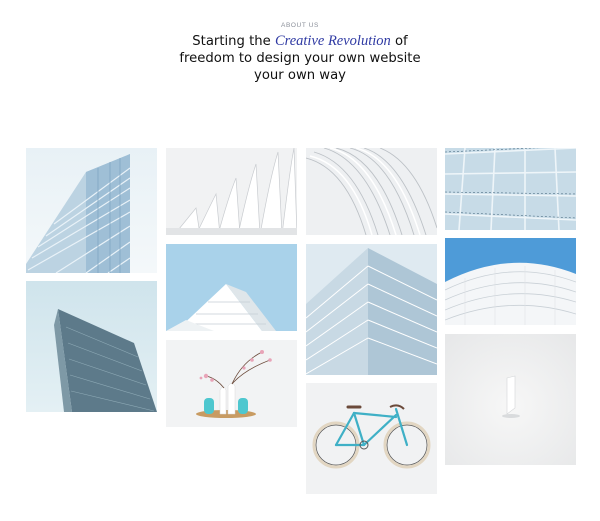  I want to click on glass-building-facade-icon, so click(91, 210).